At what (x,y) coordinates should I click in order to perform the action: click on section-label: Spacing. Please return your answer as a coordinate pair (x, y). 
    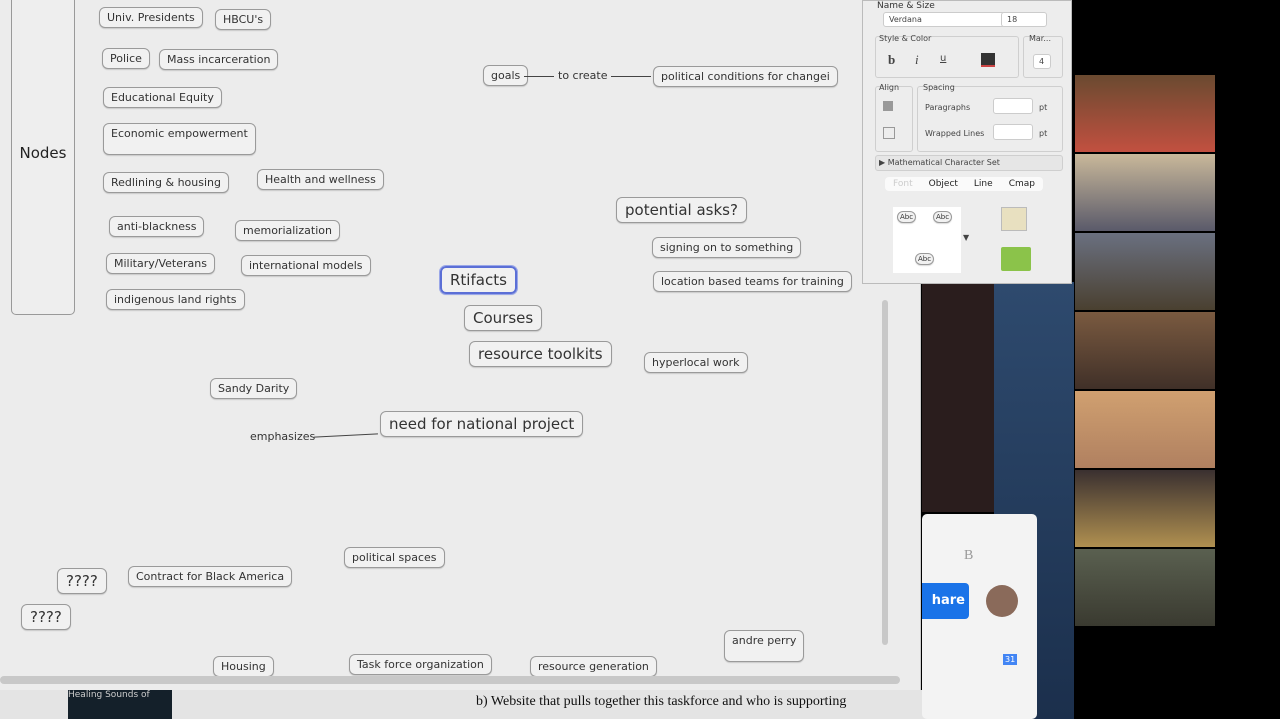
    Looking at the image, I should click on (939, 87).